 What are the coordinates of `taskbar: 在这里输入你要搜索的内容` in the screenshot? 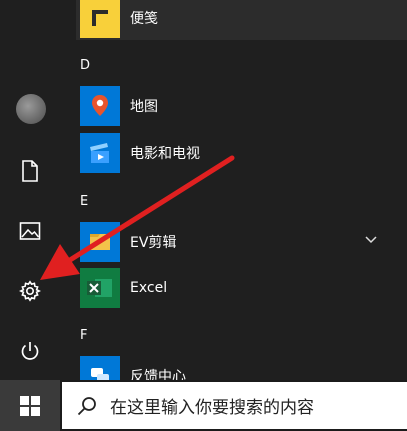 It's located at (203, 405).